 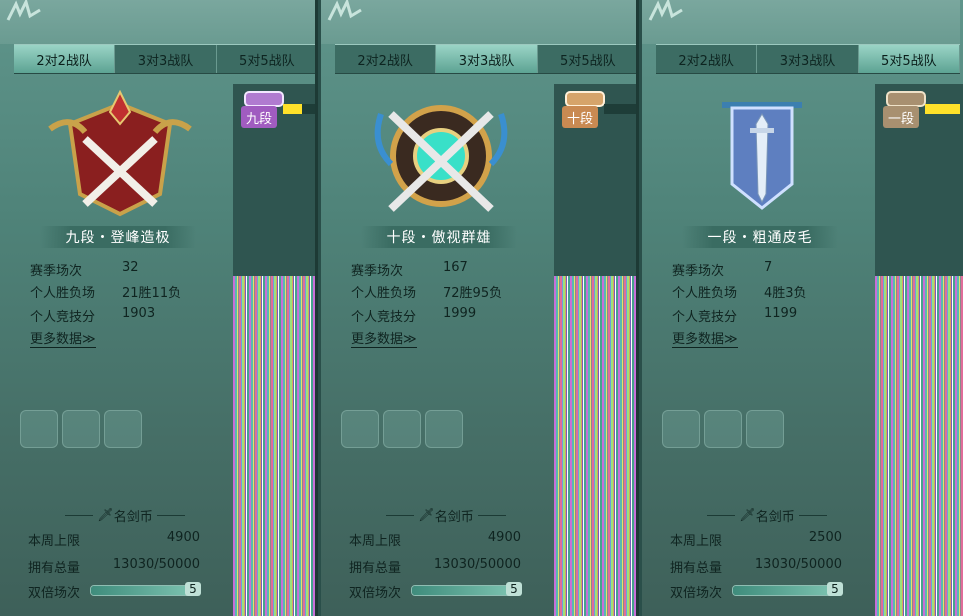 What do you see at coordinates (441, 158) in the screenshot?
I see `ten-dan-crest-icon` at bounding box center [441, 158].